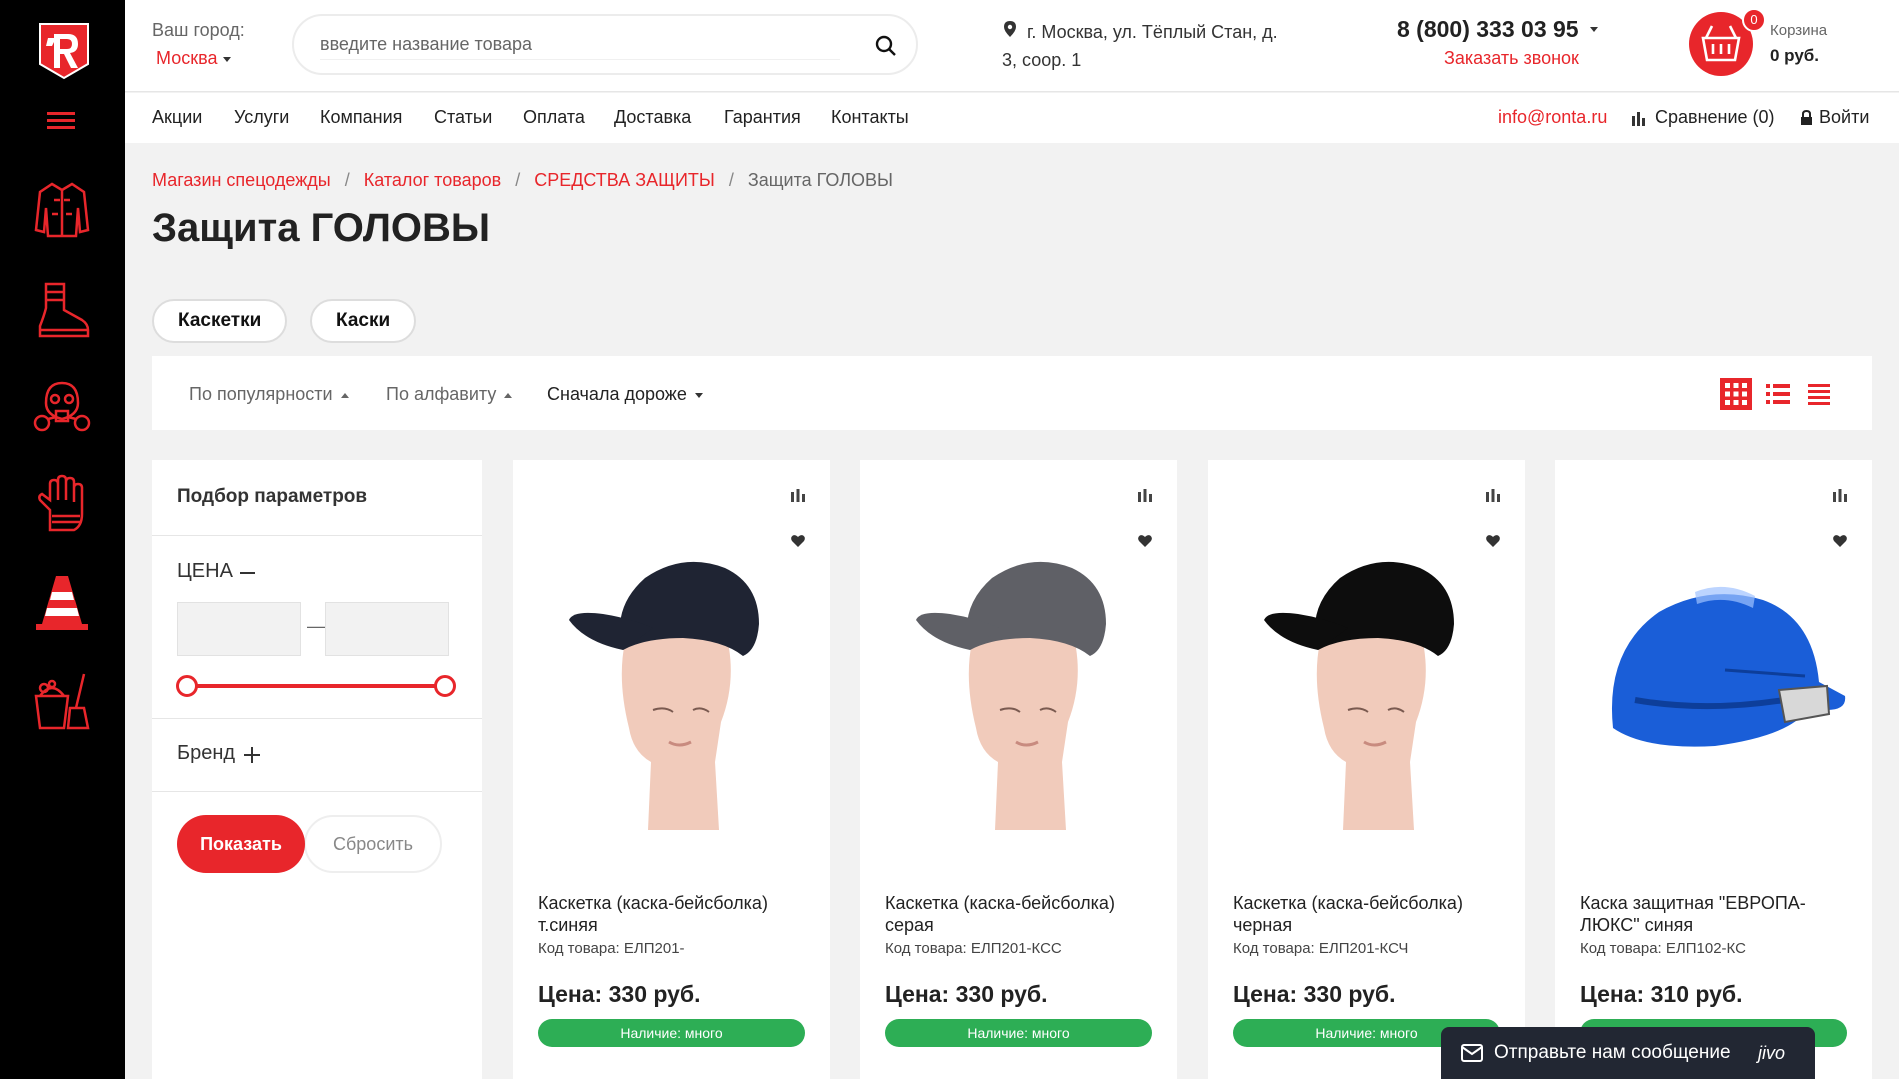 The height and width of the screenshot is (1079, 1899). What do you see at coordinates (617, 394) in the screenshot?
I see `sort-label: Сначала дороже` at bounding box center [617, 394].